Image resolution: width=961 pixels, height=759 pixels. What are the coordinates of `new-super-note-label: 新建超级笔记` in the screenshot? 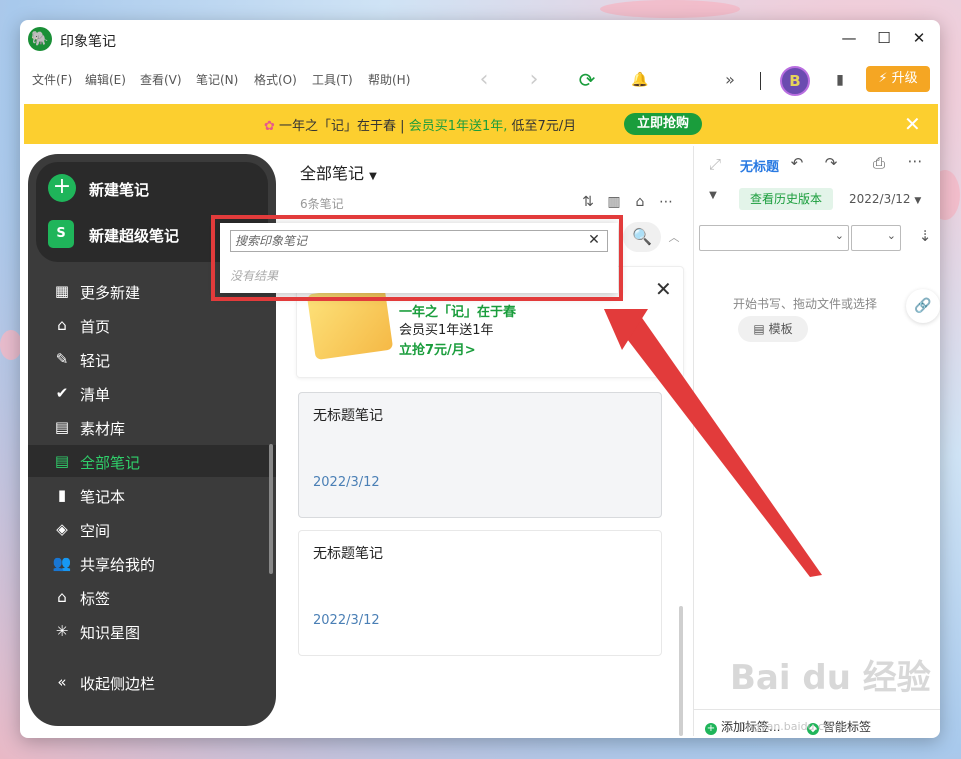 It's located at (134, 236).